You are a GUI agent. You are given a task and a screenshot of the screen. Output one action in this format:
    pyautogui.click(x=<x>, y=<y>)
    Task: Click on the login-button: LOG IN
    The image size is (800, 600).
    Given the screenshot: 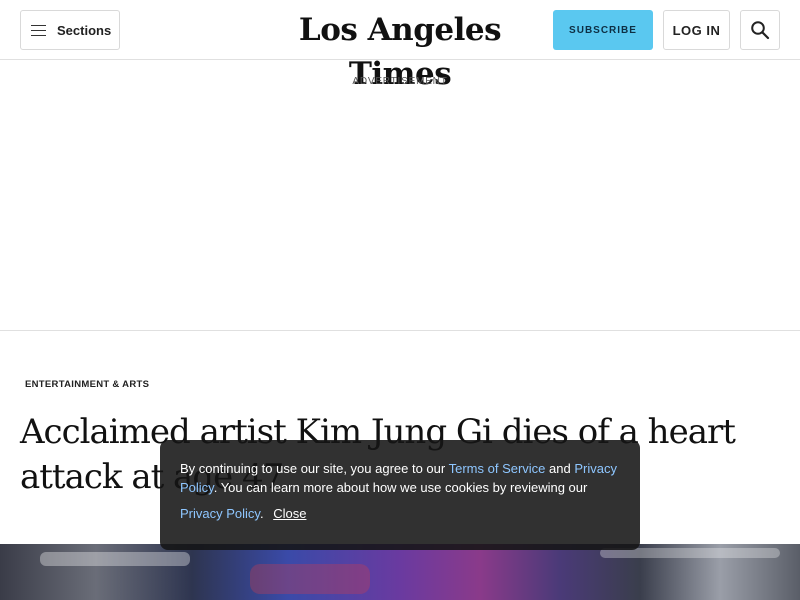 What is the action you would take?
    pyautogui.click(x=696, y=30)
    